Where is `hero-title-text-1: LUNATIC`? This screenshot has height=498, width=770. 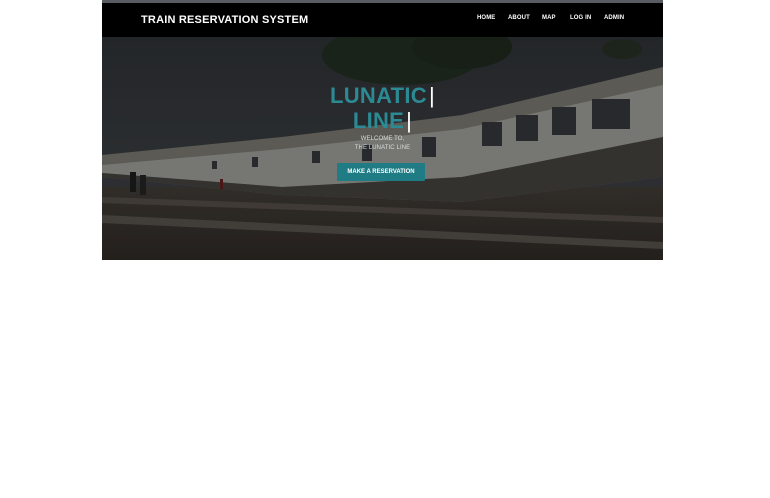
hero-title-text-1: LUNATIC is located at coordinates (378, 95).